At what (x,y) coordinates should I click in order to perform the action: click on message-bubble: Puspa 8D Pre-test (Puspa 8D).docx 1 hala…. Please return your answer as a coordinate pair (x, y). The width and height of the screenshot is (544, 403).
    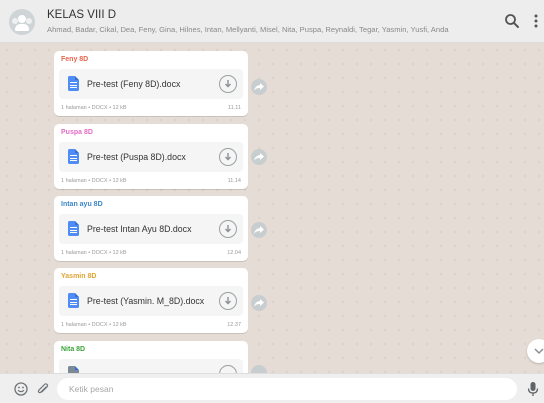
    Looking at the image, I should click on (151, 156).